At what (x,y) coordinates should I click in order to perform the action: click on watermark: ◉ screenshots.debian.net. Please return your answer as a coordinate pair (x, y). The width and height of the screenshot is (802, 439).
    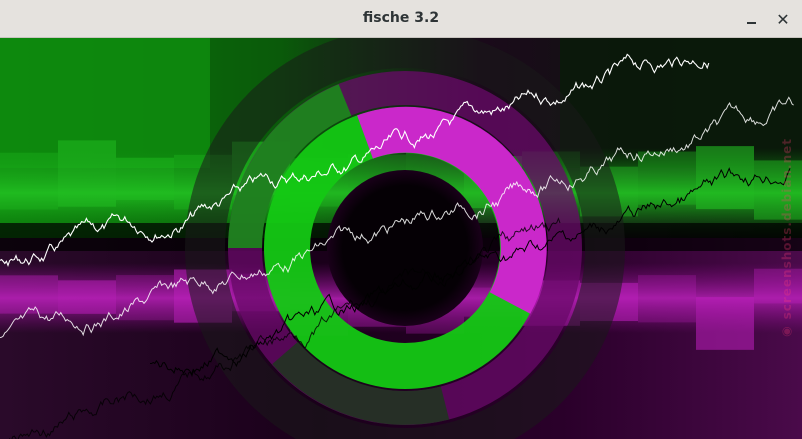
    Looking at the image, I should click on (787, 239).